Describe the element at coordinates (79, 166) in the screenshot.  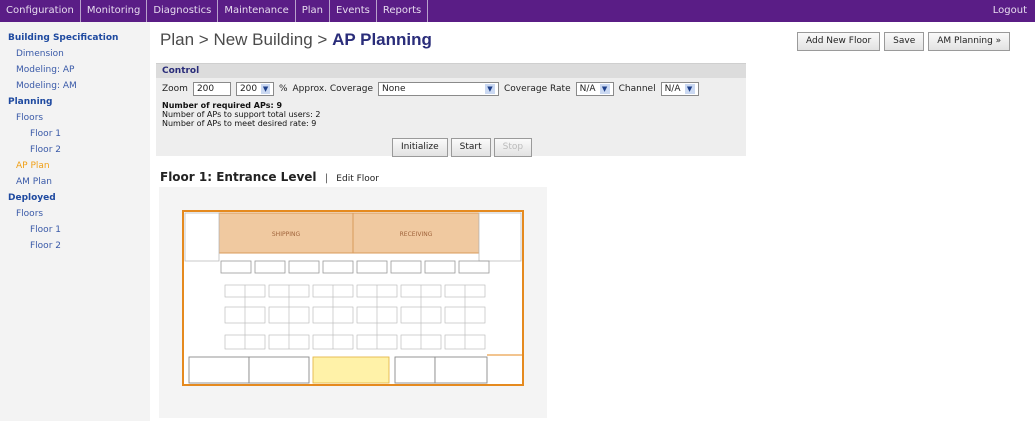
I see `sidebar-item-ap-plan: AP Plan` at that location.